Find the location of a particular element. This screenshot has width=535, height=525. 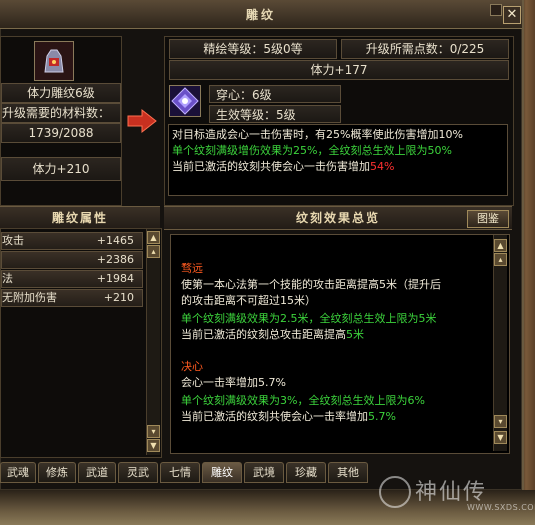

watermark-text: 神仙传 is located at coordinates (451, 492).